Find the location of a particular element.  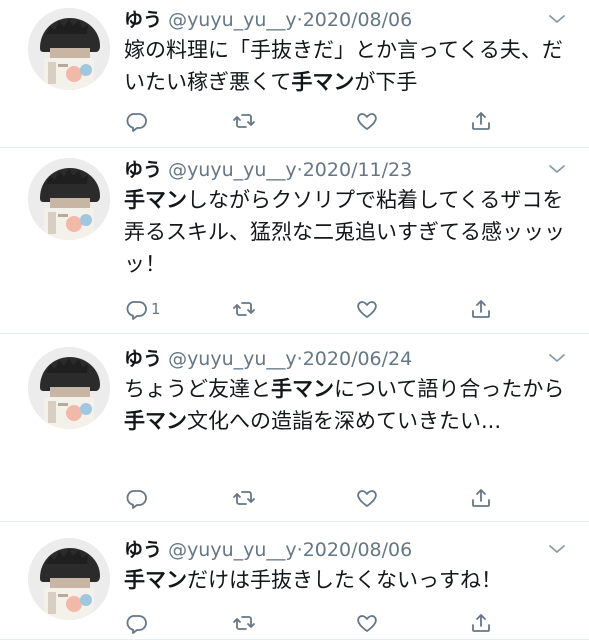

tweet-header: ゆう @yuyu_yu__y·2020/11/23 is located at coordinates (268, 170).